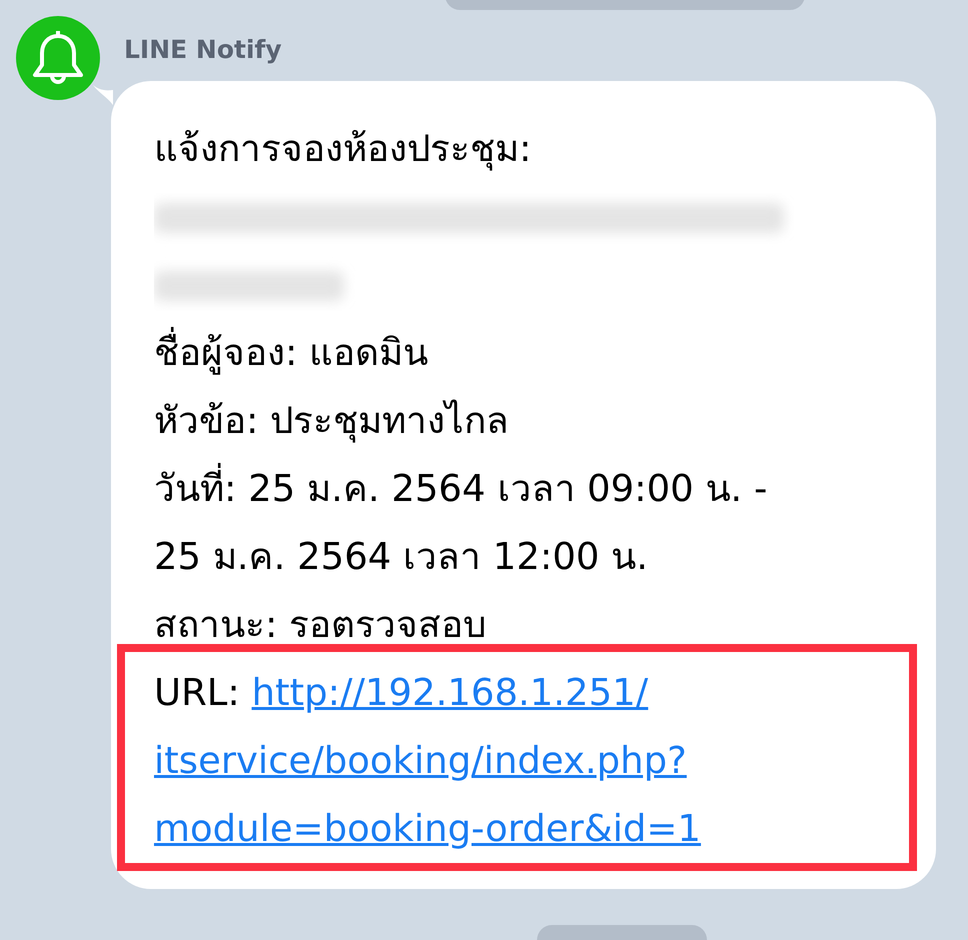  What do you see at coordinates (321, 625) in the screenshot?
I see `message-text: สถานะ: รอตรวจสอบ` at bounding box center [321, 625].